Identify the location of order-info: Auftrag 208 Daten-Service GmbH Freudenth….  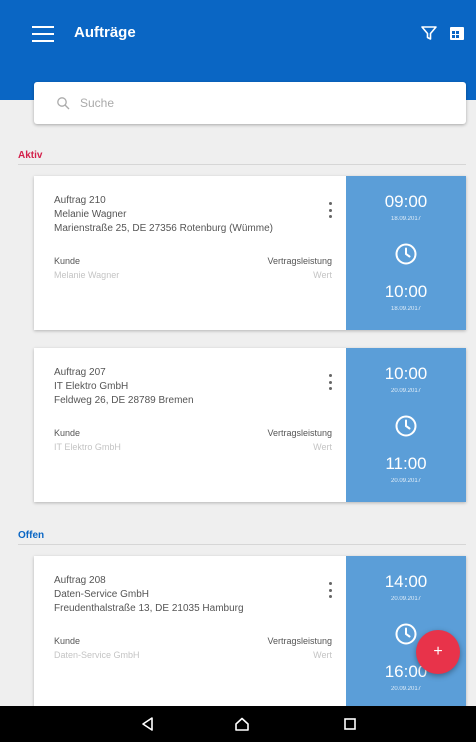
(194, 595).